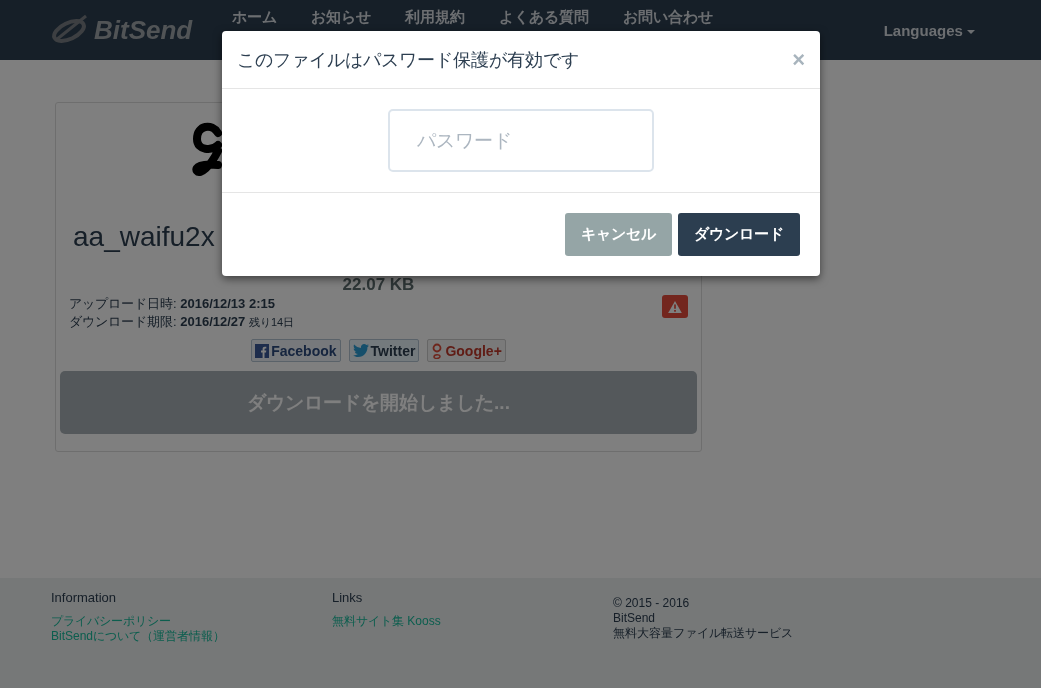 Image resolution: width=1041 pixels, height=688 pixels. Describe the element at coordinates (466, 350) in the screenshot. I see `share-button: Google+` at that location.